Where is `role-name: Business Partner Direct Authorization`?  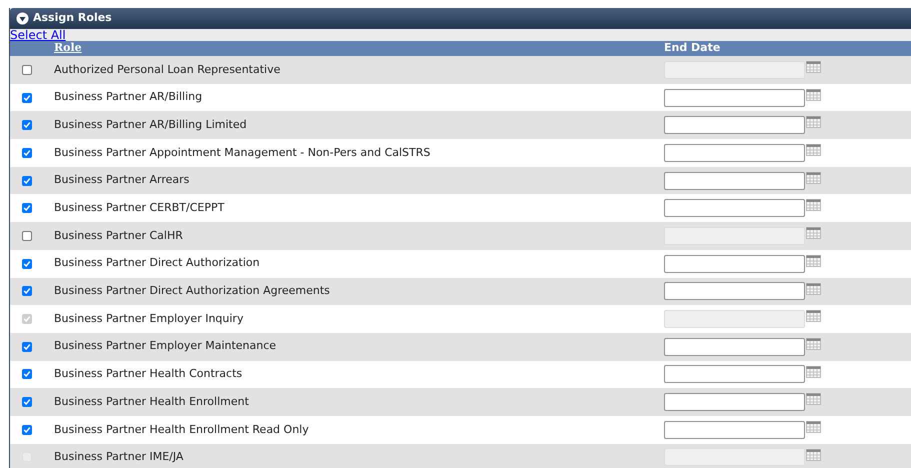
role-name: Business Partner Direct Authorization is located at coordinates (157, 263).